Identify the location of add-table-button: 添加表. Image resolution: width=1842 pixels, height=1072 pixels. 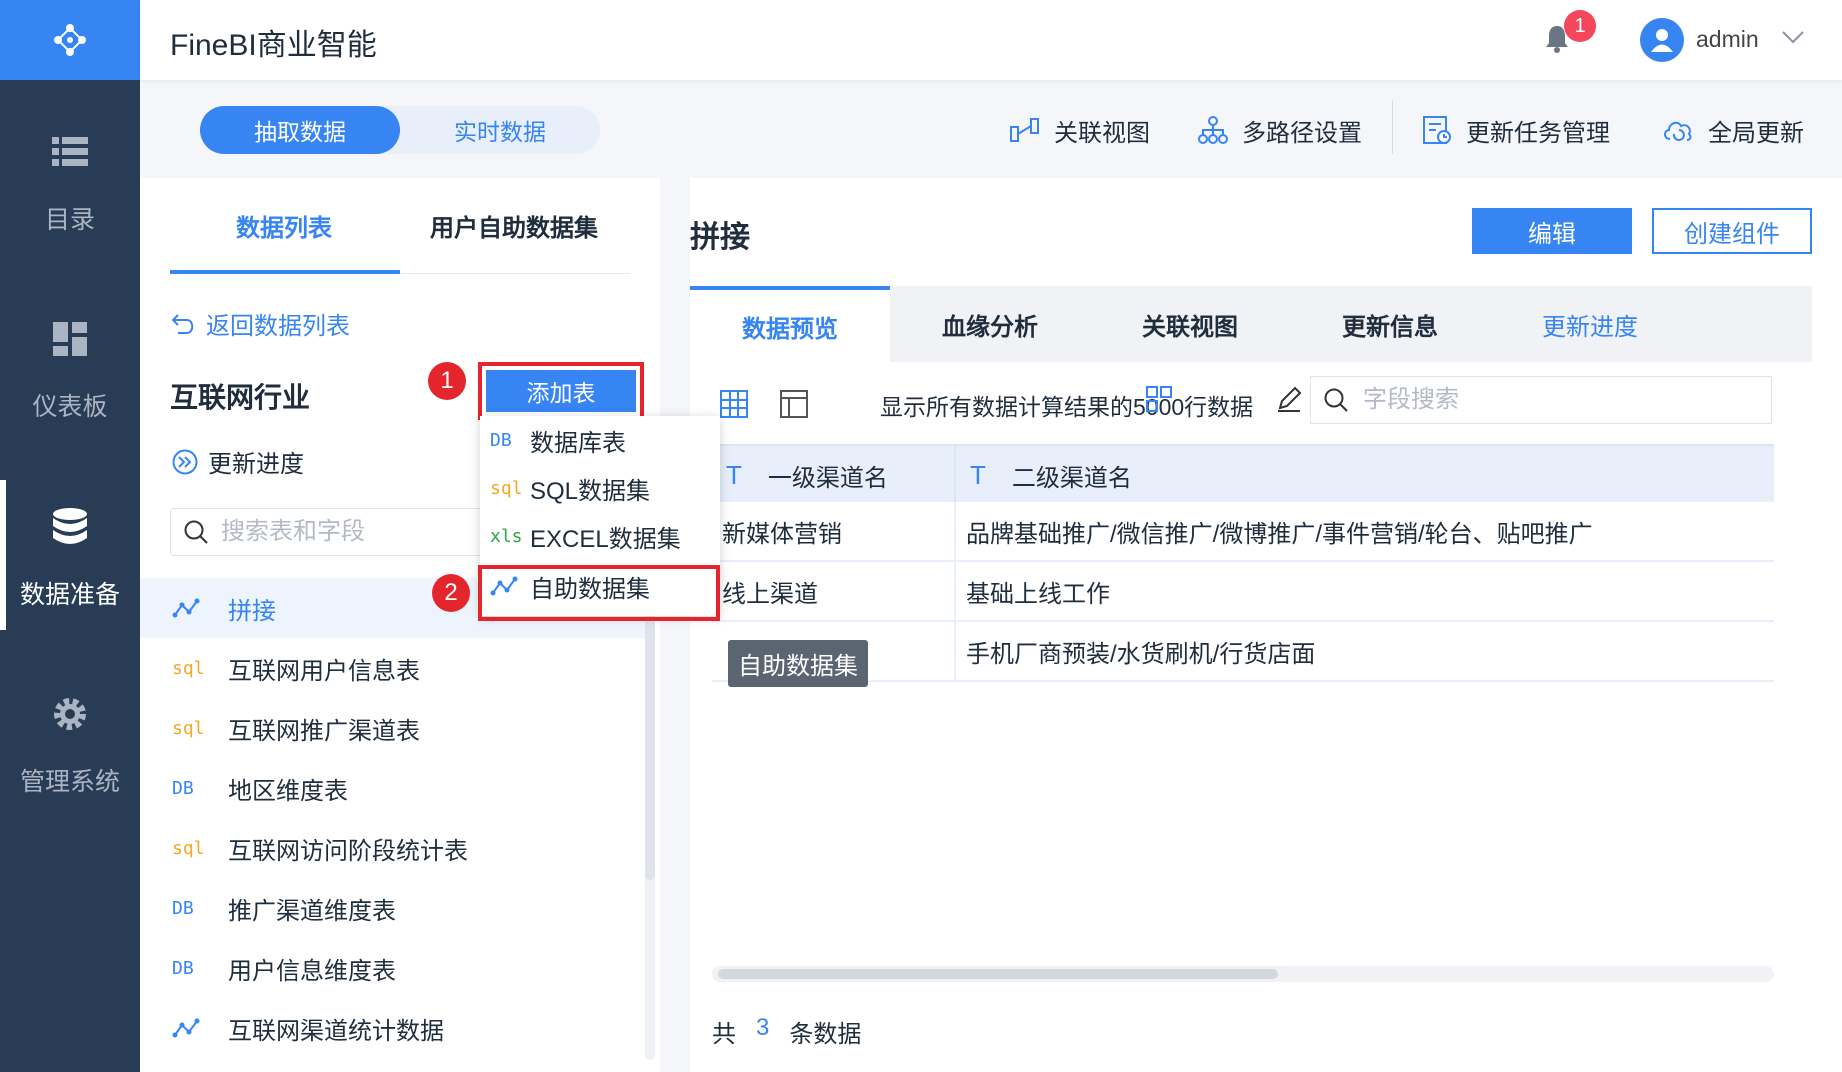
(561, 391).